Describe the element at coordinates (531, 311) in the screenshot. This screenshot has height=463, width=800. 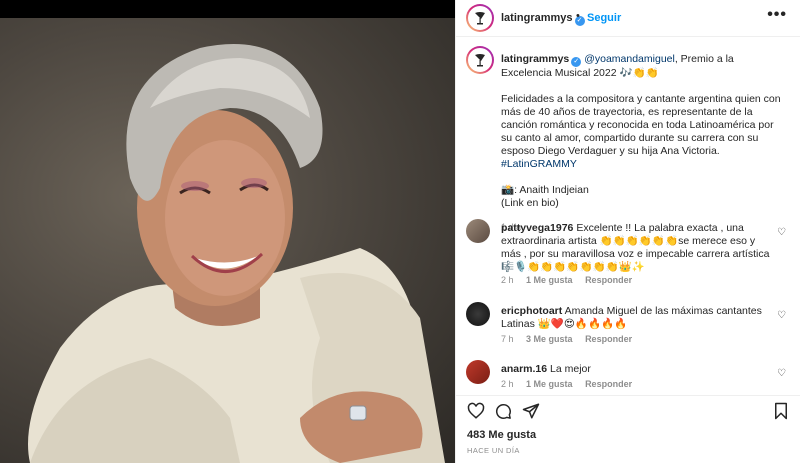
I see `comment-username: ericphotoart` at that location.